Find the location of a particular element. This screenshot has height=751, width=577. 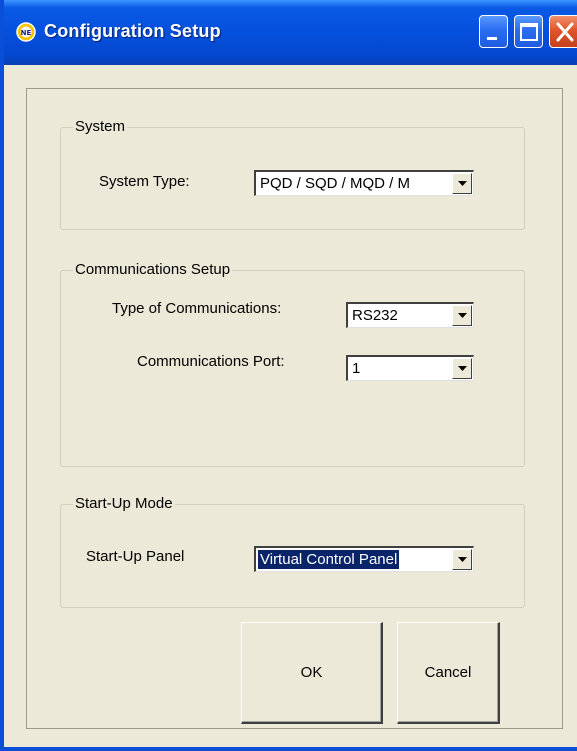

npe-logo-icon: NE is located at coordinates (26, 32).